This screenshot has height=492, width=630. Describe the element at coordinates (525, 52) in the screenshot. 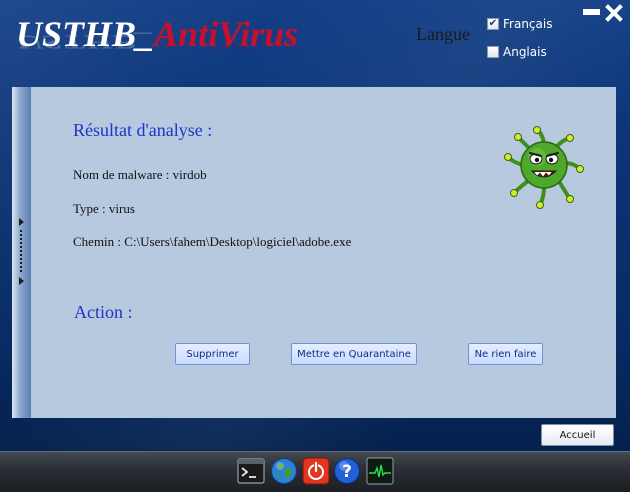

I see `language-option-label: Anglais` at that location.